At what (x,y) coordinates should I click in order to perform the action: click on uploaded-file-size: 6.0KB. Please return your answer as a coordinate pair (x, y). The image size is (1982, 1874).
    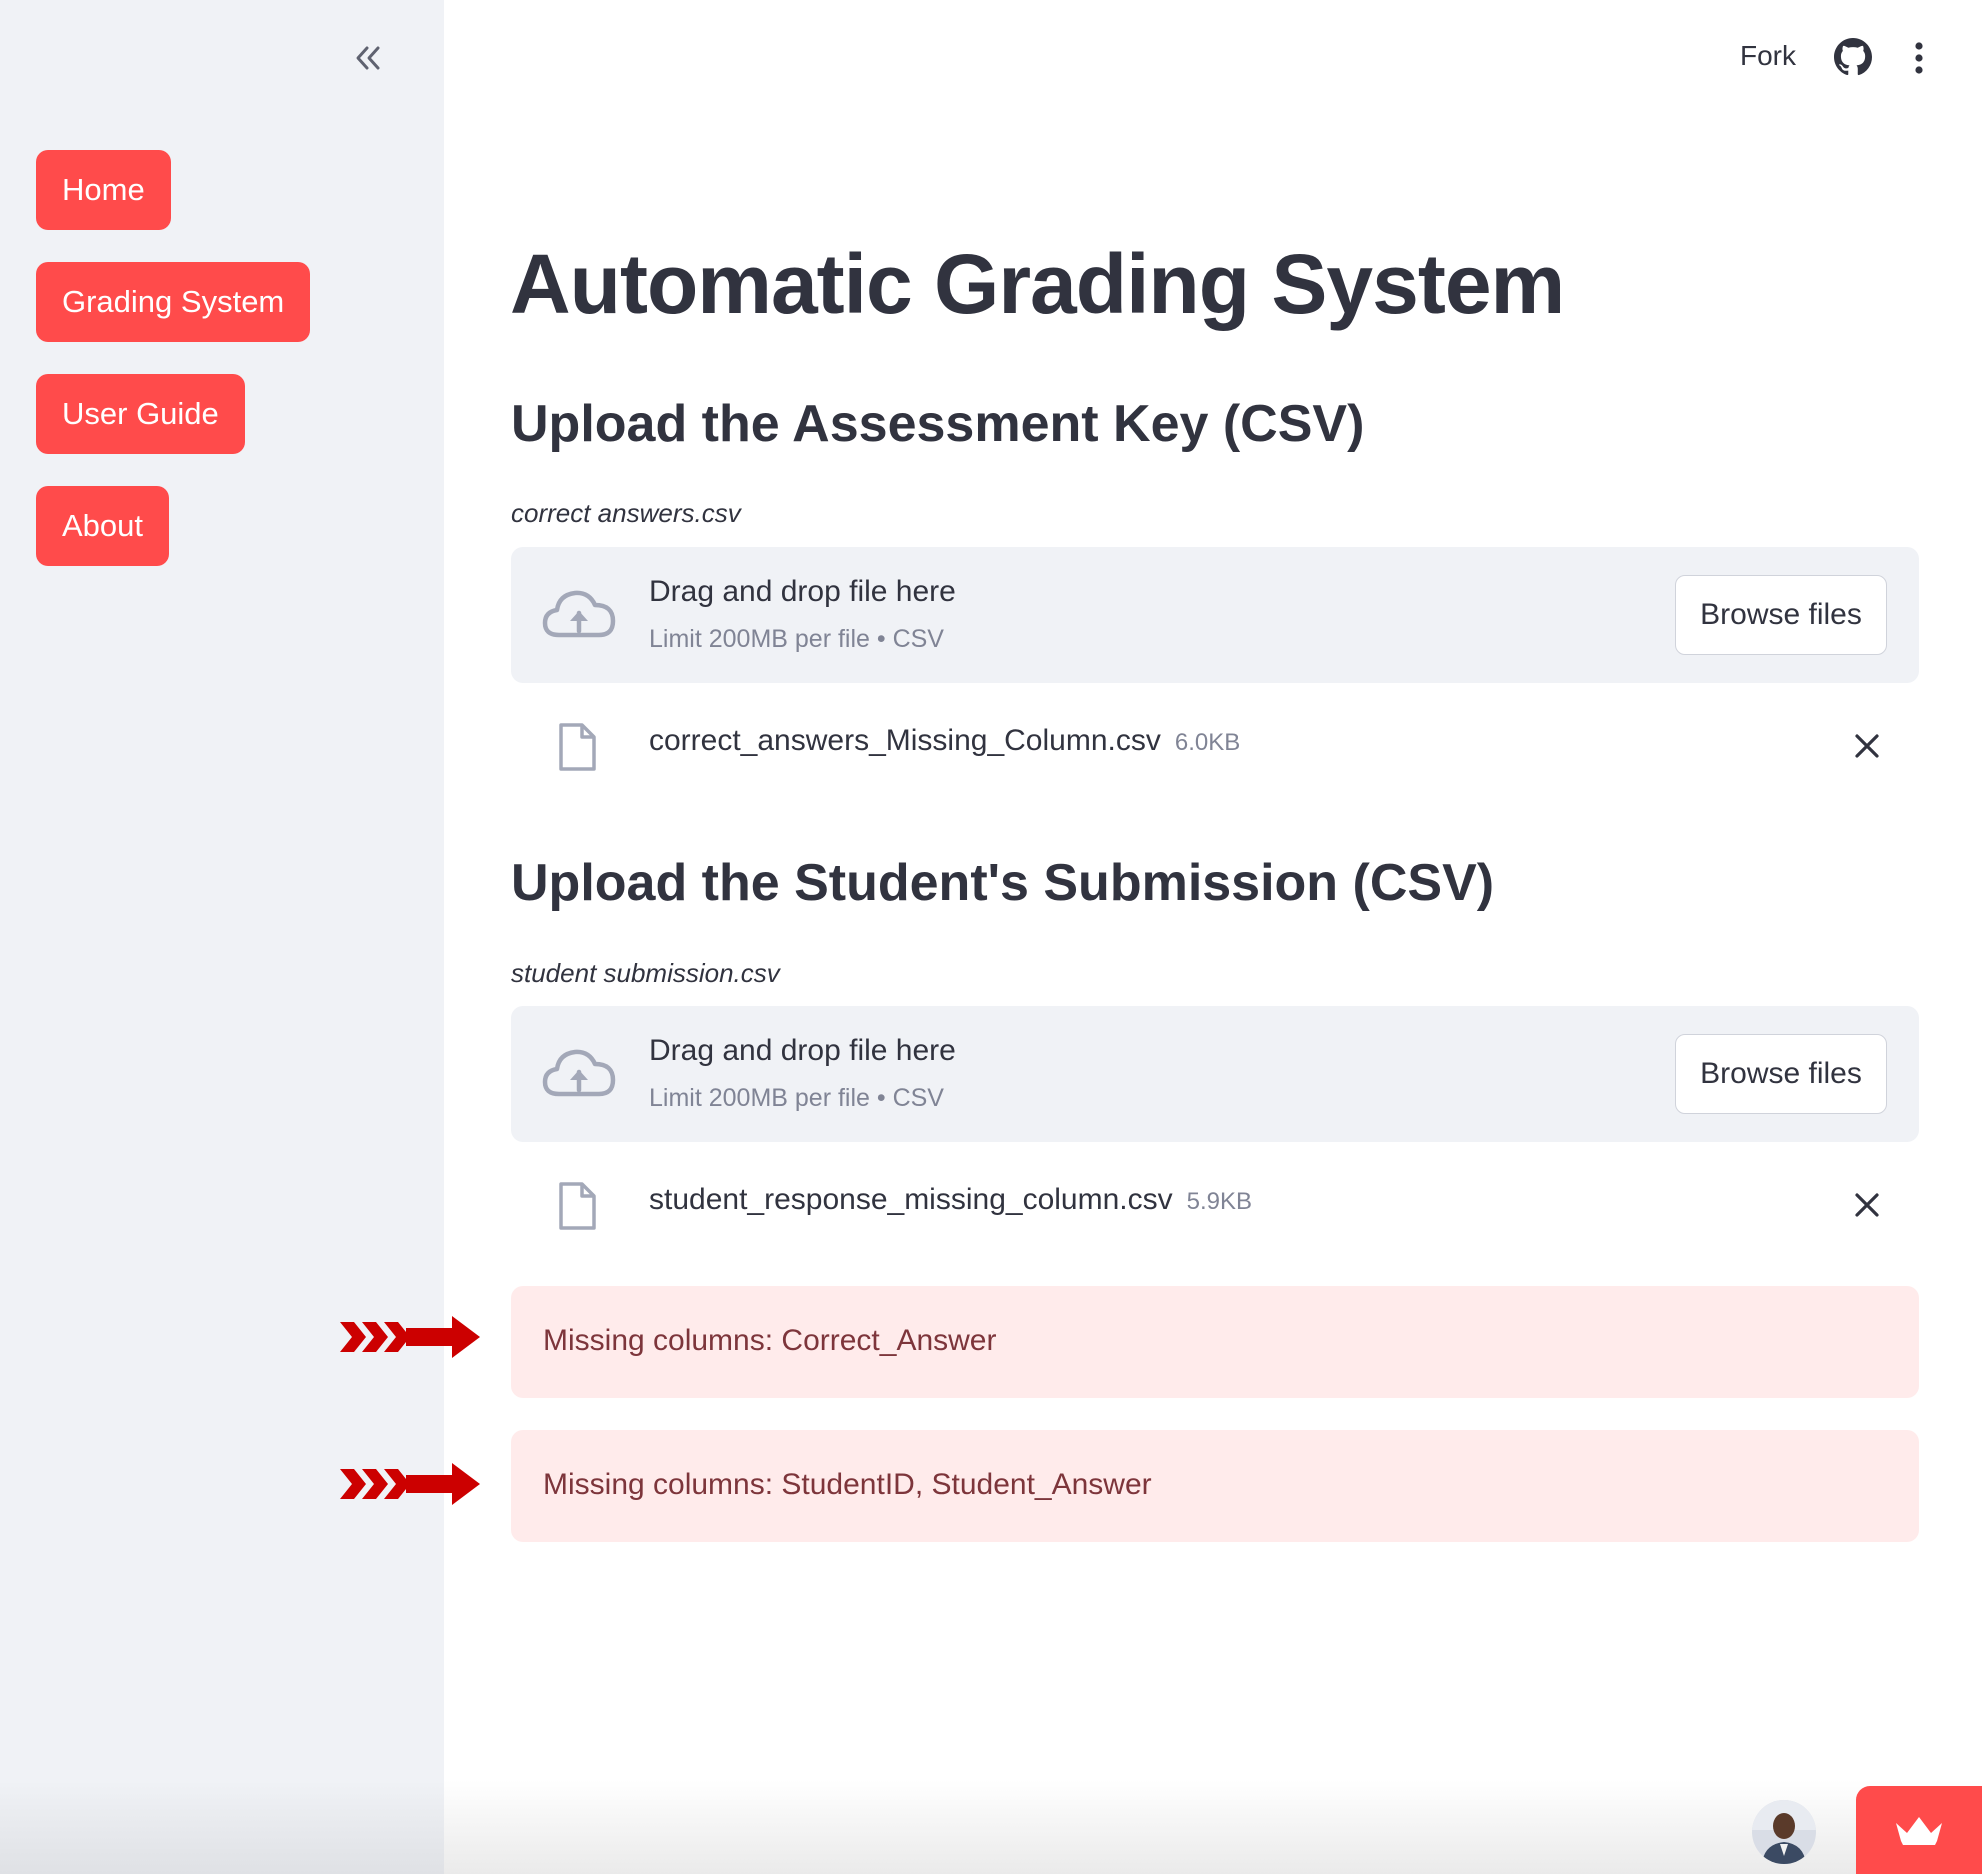
    Looking at the image, I should click on (1207, 742).